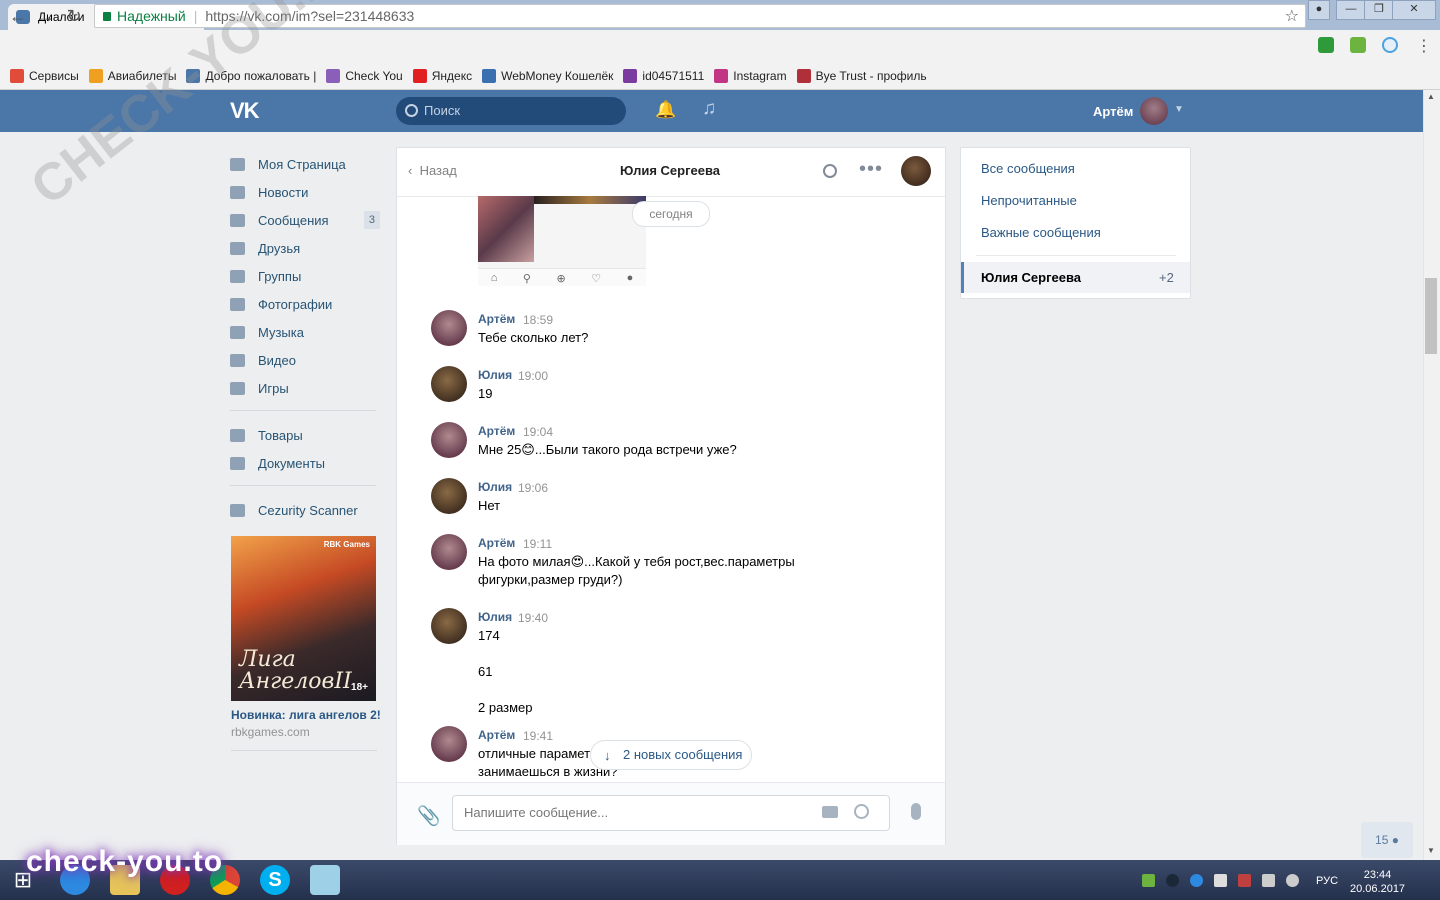  I want to click on bookmark-item: id04571511, so click(663, 75).